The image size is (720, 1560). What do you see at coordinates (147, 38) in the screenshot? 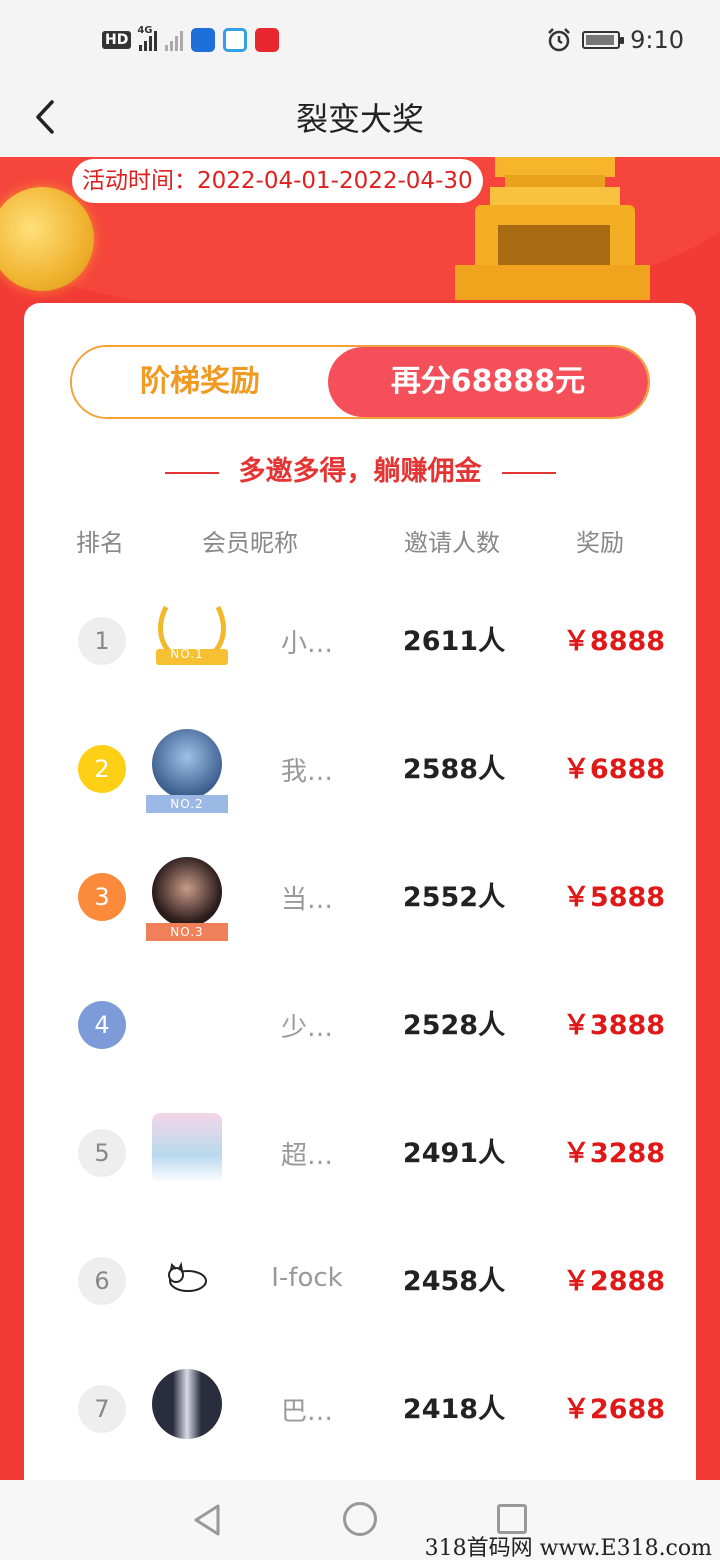
I see `signal-icon: 4G` at bounding box center [147, 38].